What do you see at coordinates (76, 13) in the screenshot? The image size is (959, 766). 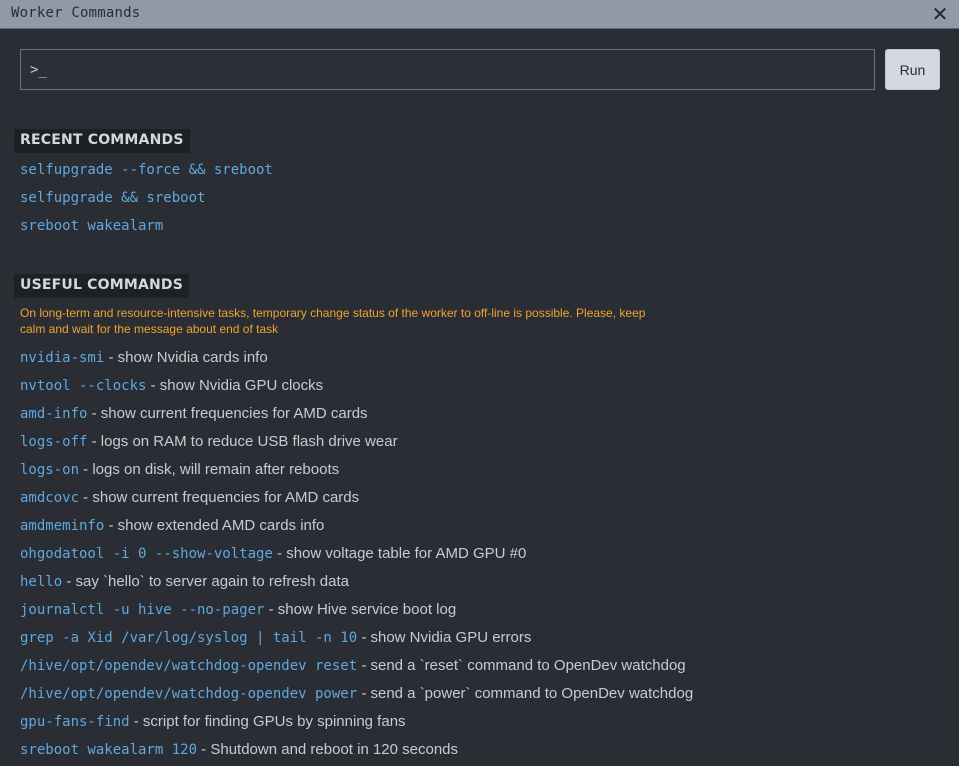 I see `window-title: Worker Commands` at bounding box center [76, 13].